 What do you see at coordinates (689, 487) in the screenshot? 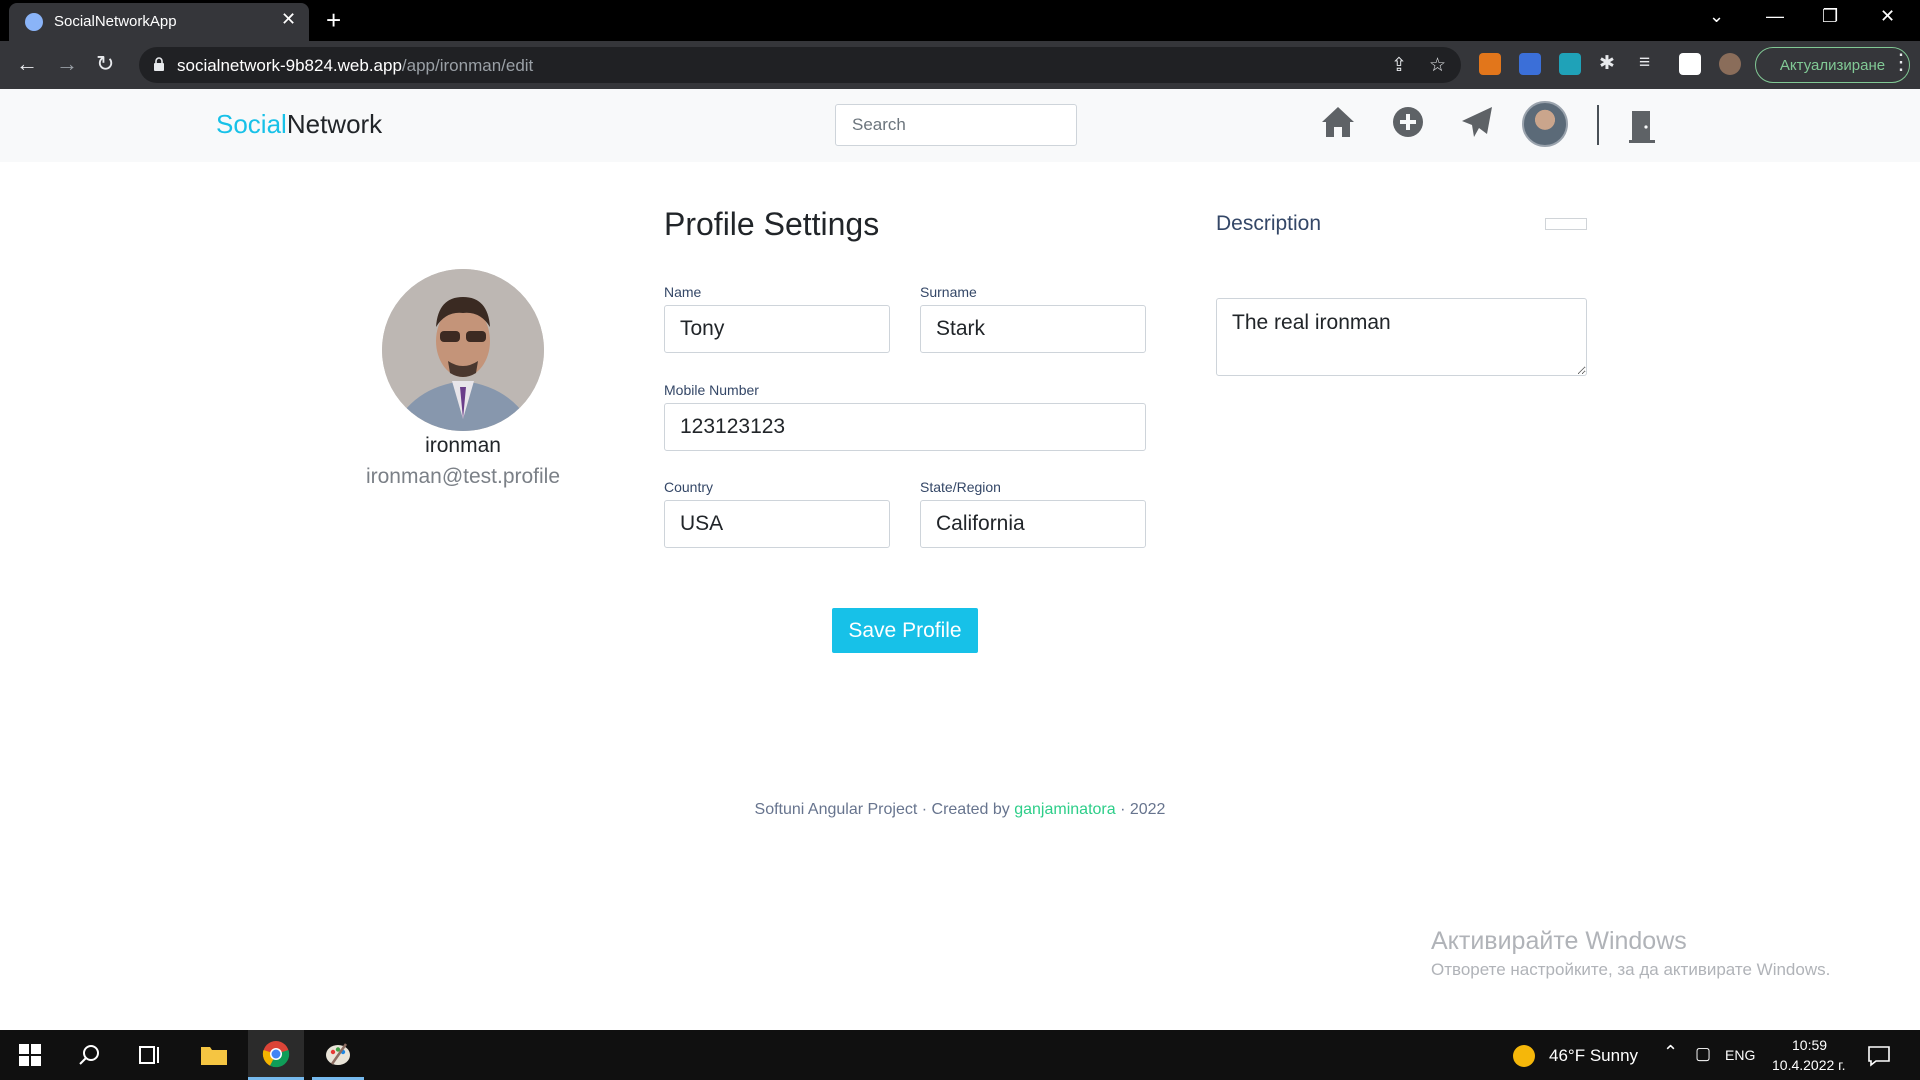
I see `country-label: Country` at bounding box center [689, 487].